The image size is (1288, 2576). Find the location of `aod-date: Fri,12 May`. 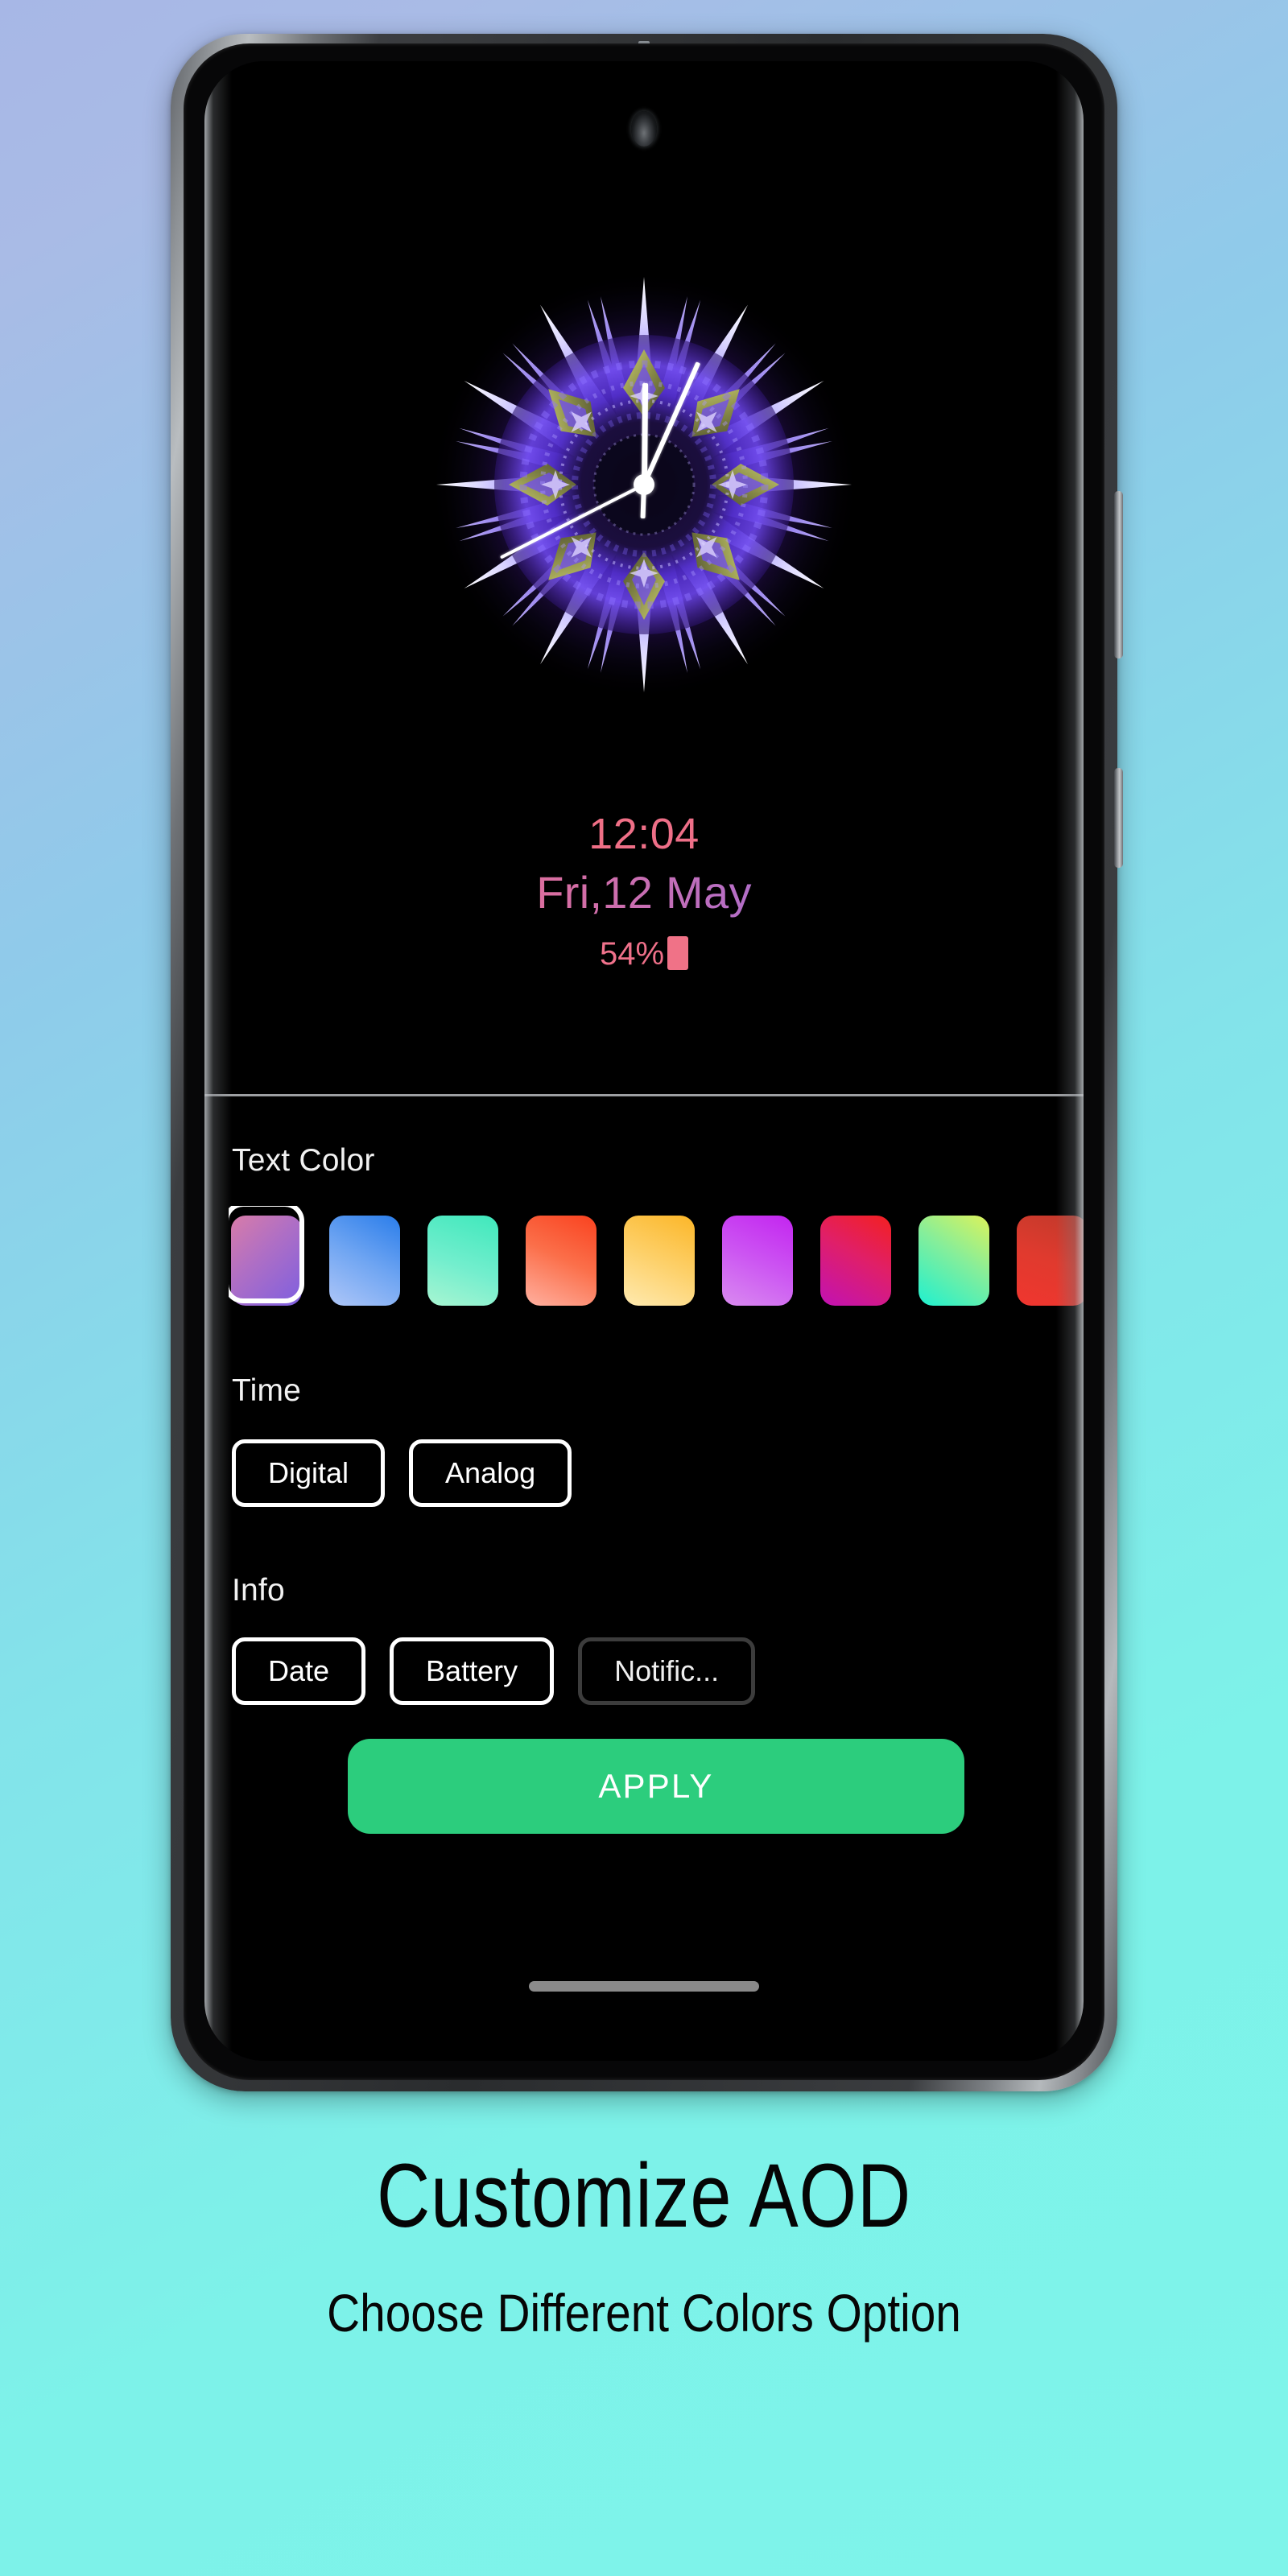

aod-date: Fri,12 May is located at coordinates (644, 893).